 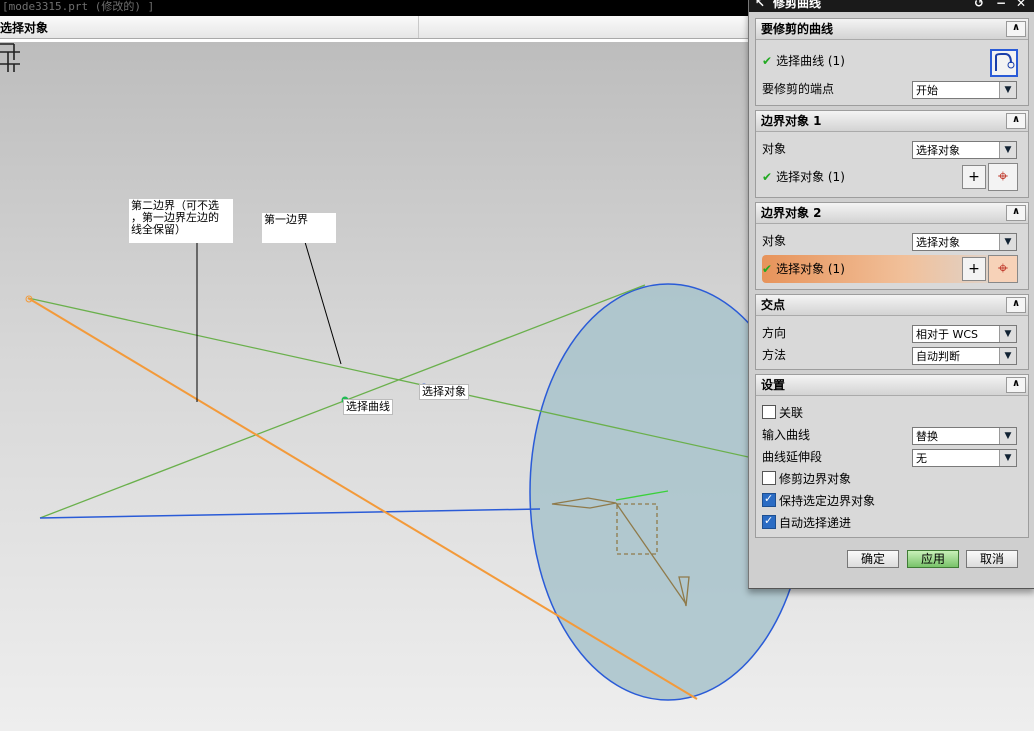 I want to click on direction-value: 相对于 WCS, so click(x=947, y=334).